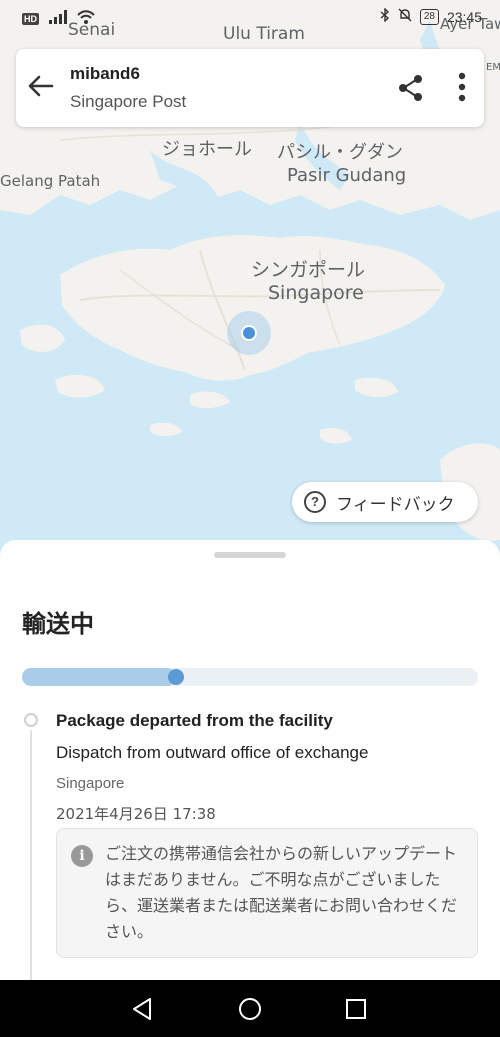  Describe the element at coordinates (340, 152) in the screenshot. I see `map-label-pasir-gudang-jp: パシル・グダン` at that location.